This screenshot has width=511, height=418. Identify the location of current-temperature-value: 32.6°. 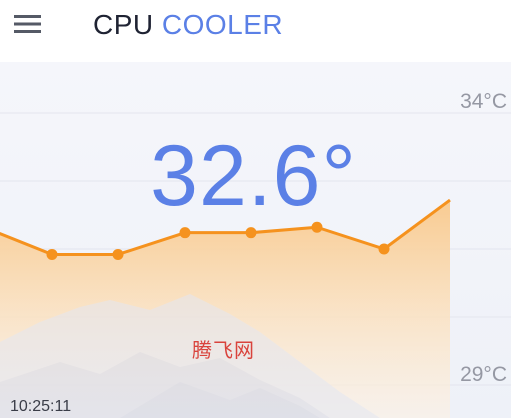
(253, 176).